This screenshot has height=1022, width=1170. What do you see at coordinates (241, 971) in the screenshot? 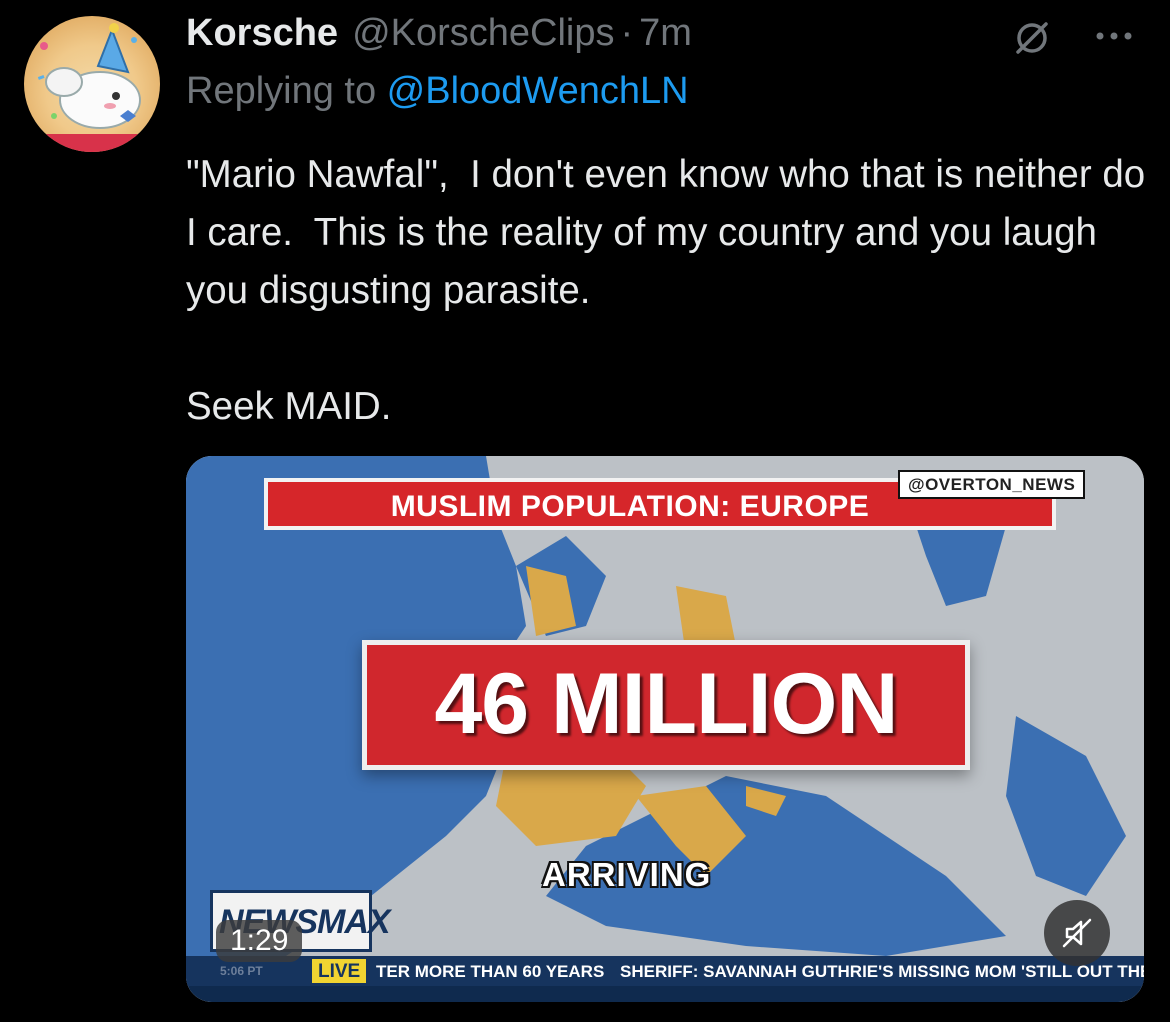
I see `ticker-time: 5:06 PT` at bounding box center [241, 971].